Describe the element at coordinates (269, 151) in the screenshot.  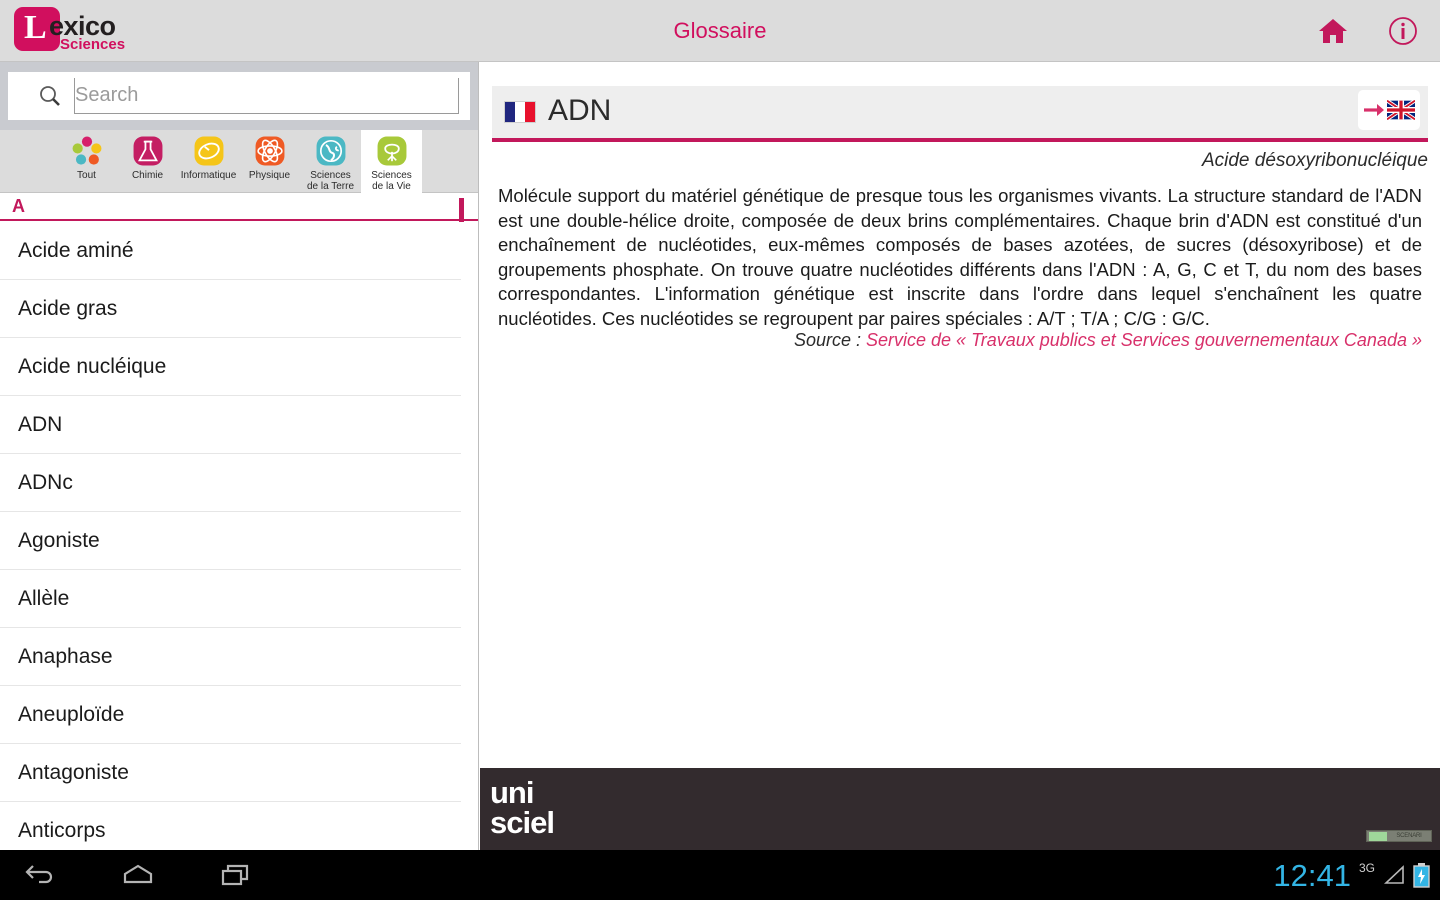
I see `atom-icon` at that location.